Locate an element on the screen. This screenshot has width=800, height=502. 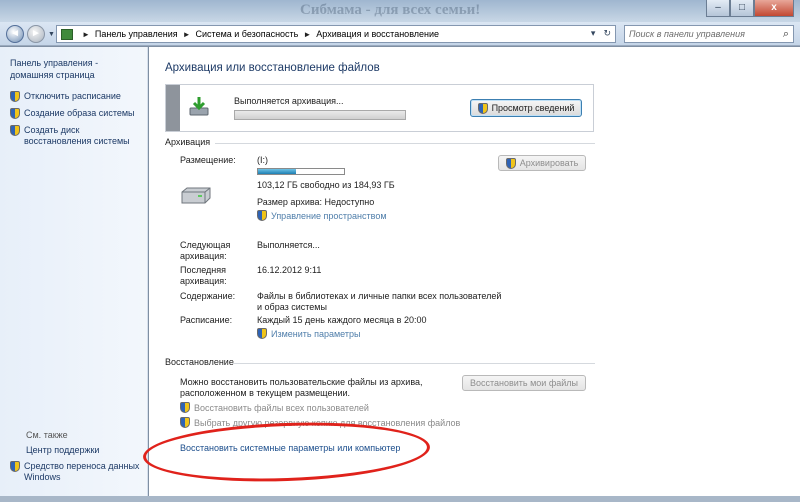
sidebar-item-label: Центр поддержки is located at coordinates (63, 450).